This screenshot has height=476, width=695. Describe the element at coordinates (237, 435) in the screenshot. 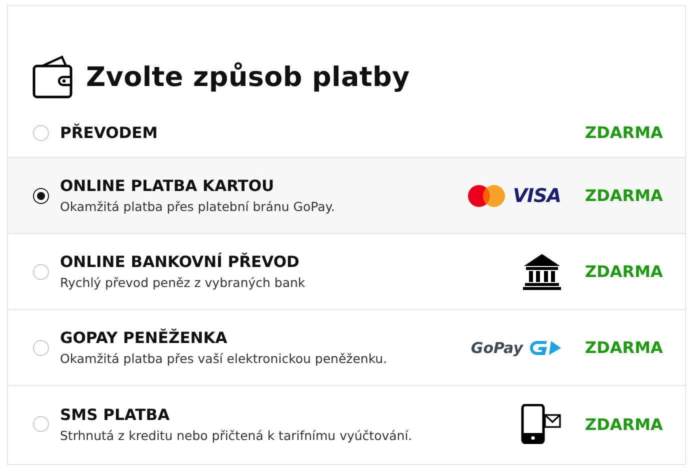

I see `option-description: Strhnutá z kreditu nebo přičtená k tarifnímu vyúčtování.` at that location.